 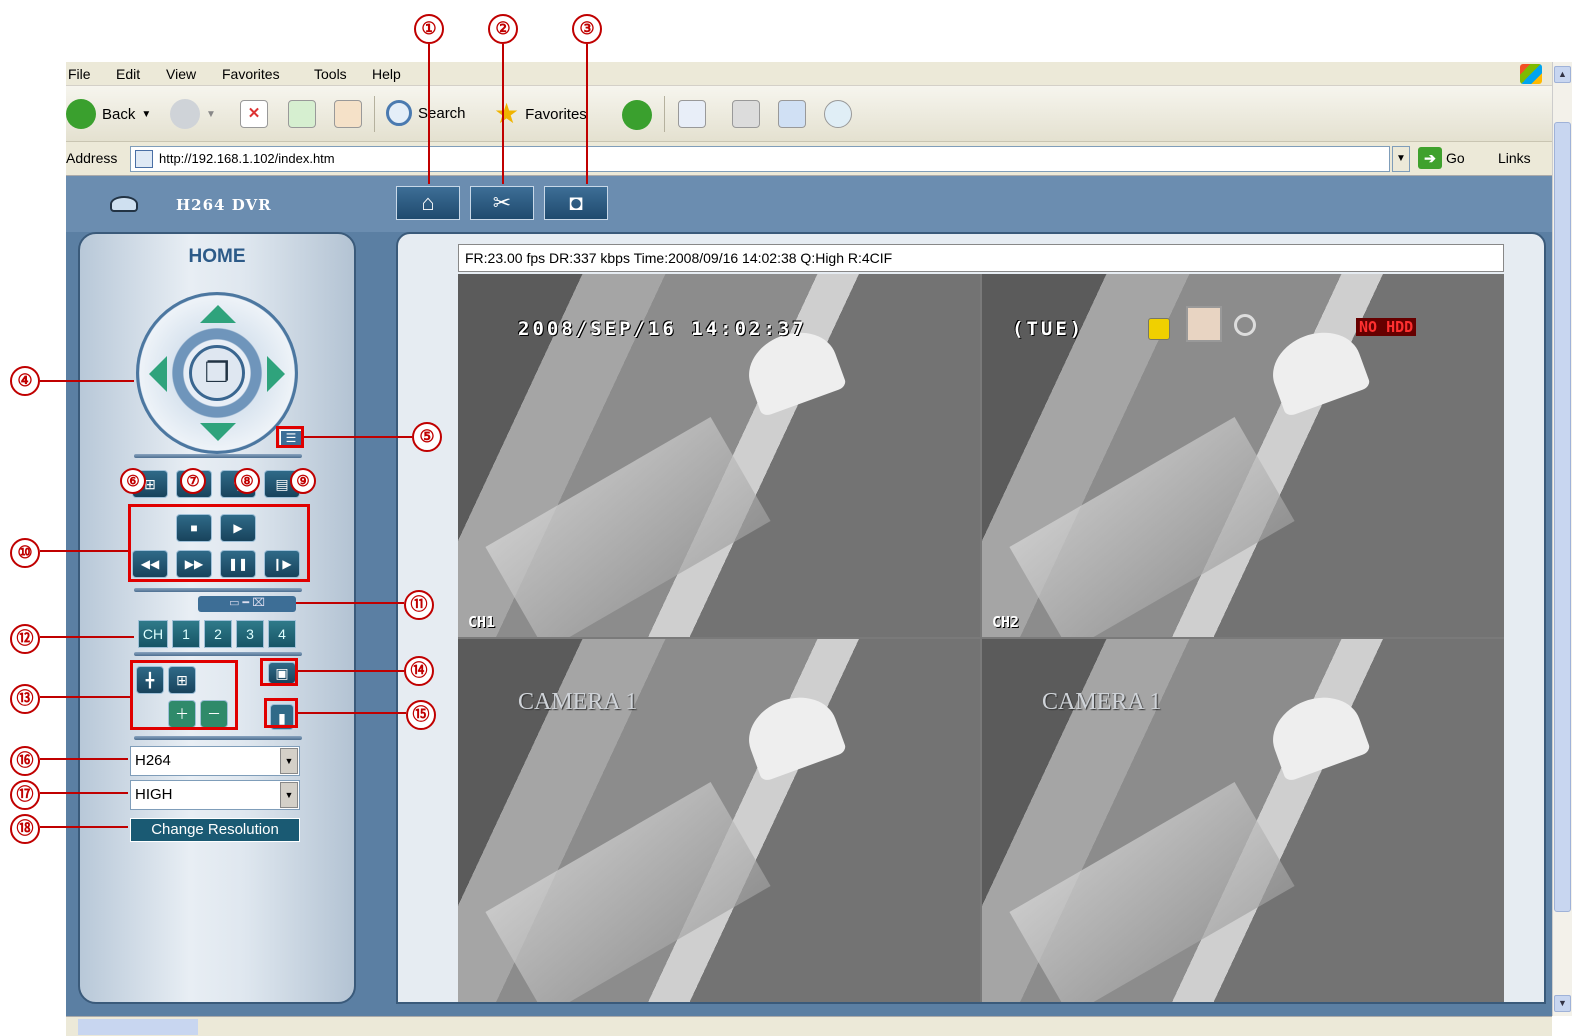 I want to click on arrow-down-icon, so click(x=218, y=432).